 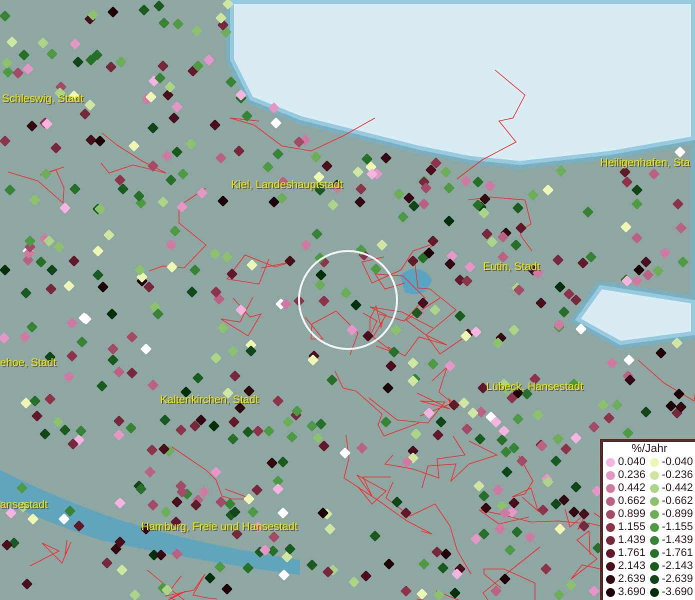 I want to click on place-label: Kaltenkirchen, Stadt, so click(x=209, y=400).